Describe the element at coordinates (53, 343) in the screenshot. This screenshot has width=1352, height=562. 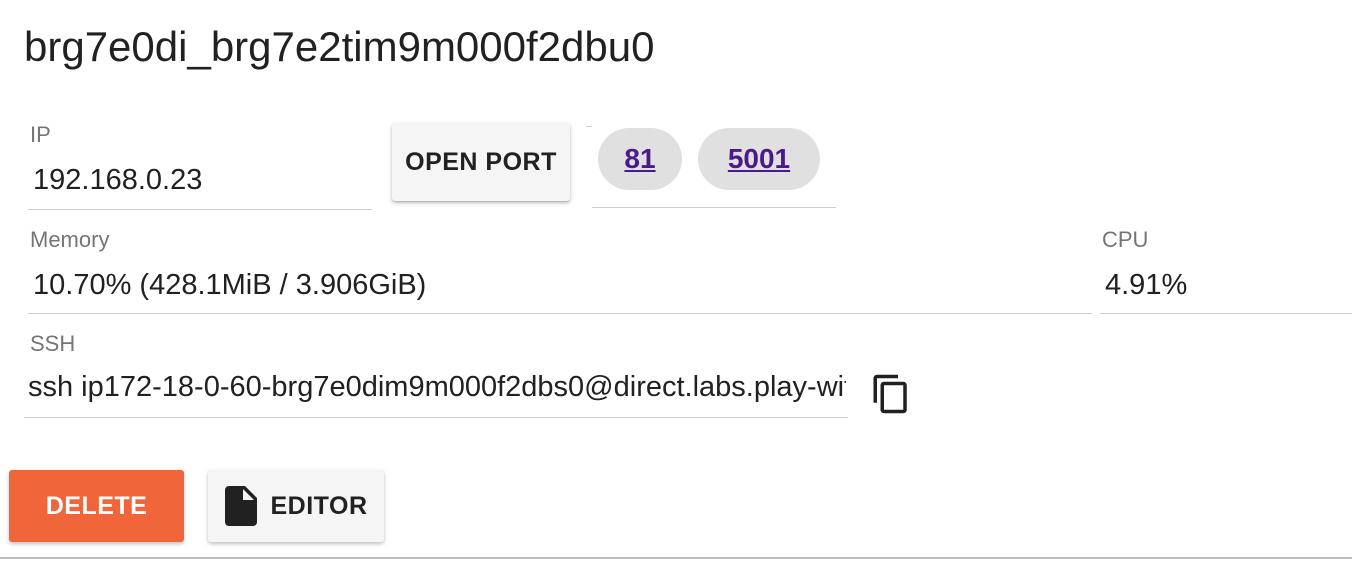
I see `ssh-label: SSH` at that location.